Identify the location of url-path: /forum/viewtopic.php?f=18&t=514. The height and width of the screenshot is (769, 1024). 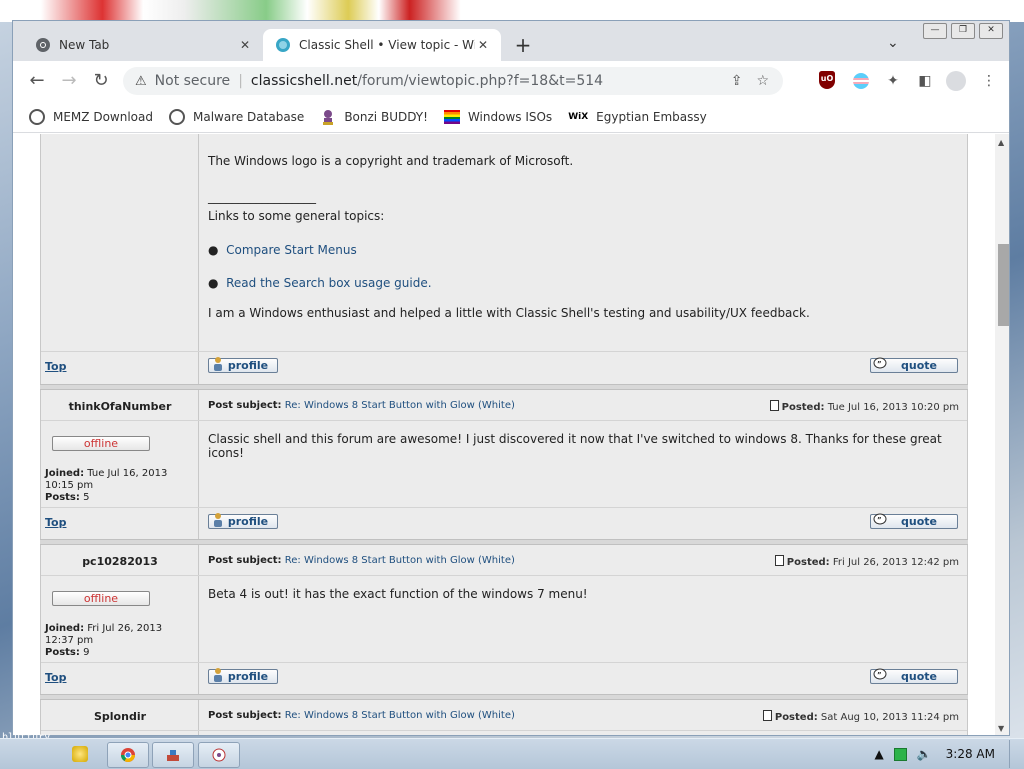
(480, 81).